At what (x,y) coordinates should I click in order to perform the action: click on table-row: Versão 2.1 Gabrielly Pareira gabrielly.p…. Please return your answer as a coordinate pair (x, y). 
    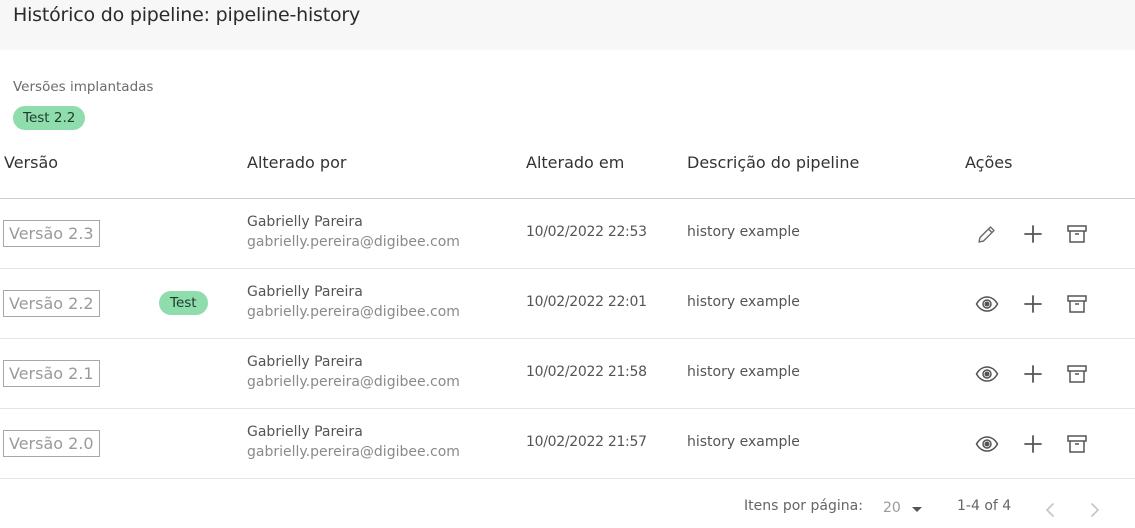
    Looking at the image, I should click on (567, 374).